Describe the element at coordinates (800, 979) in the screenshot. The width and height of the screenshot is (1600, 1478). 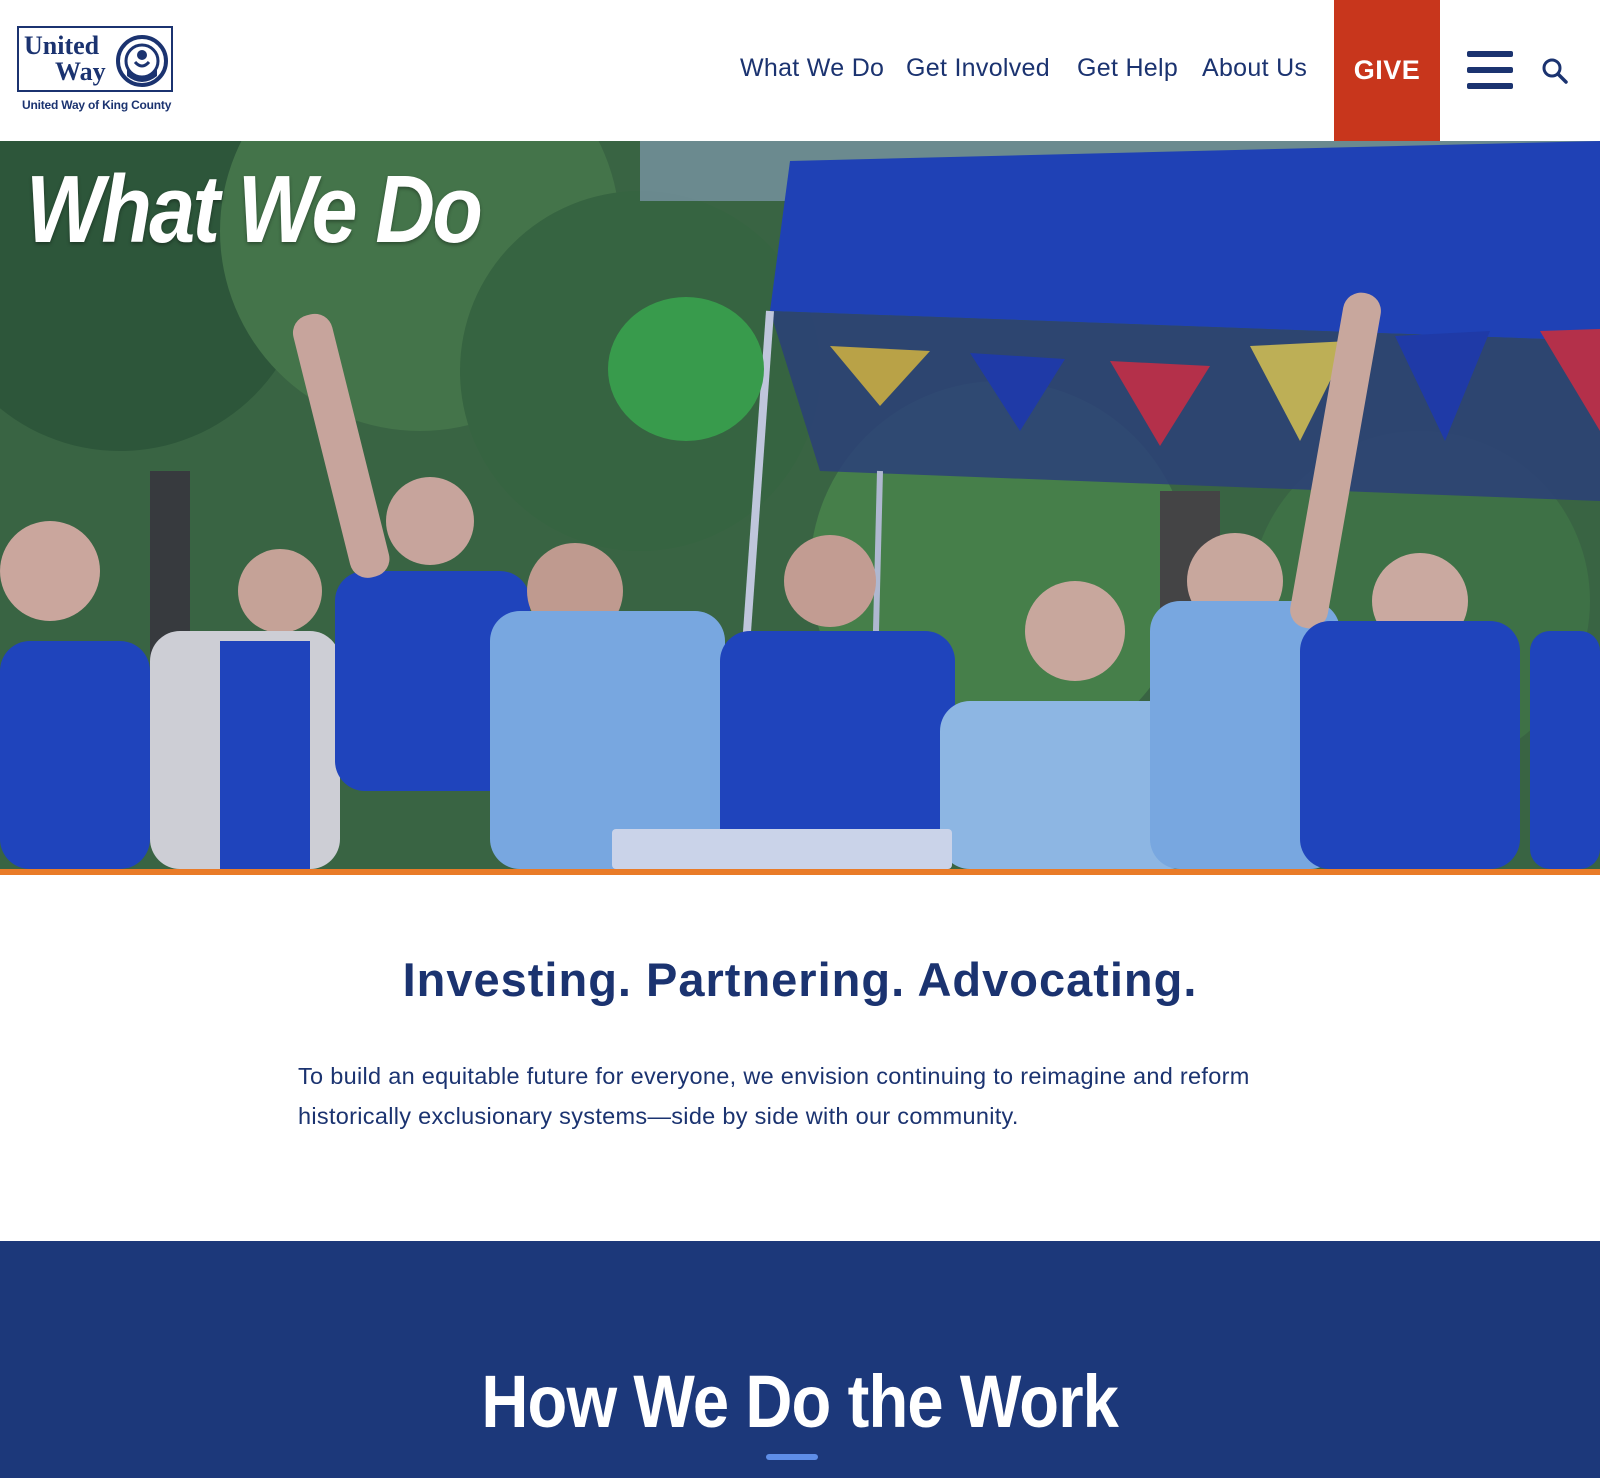
I see `intro-heading: Investing. Partnering. Advocating.` at that location.